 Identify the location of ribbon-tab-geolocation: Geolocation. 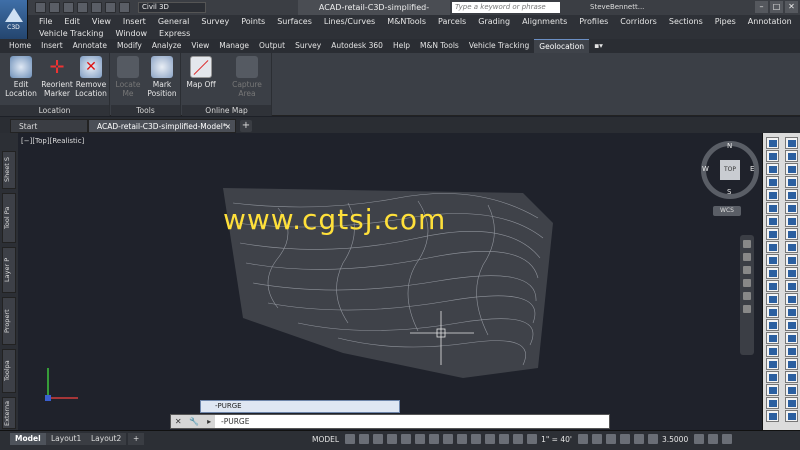
(562, 46).